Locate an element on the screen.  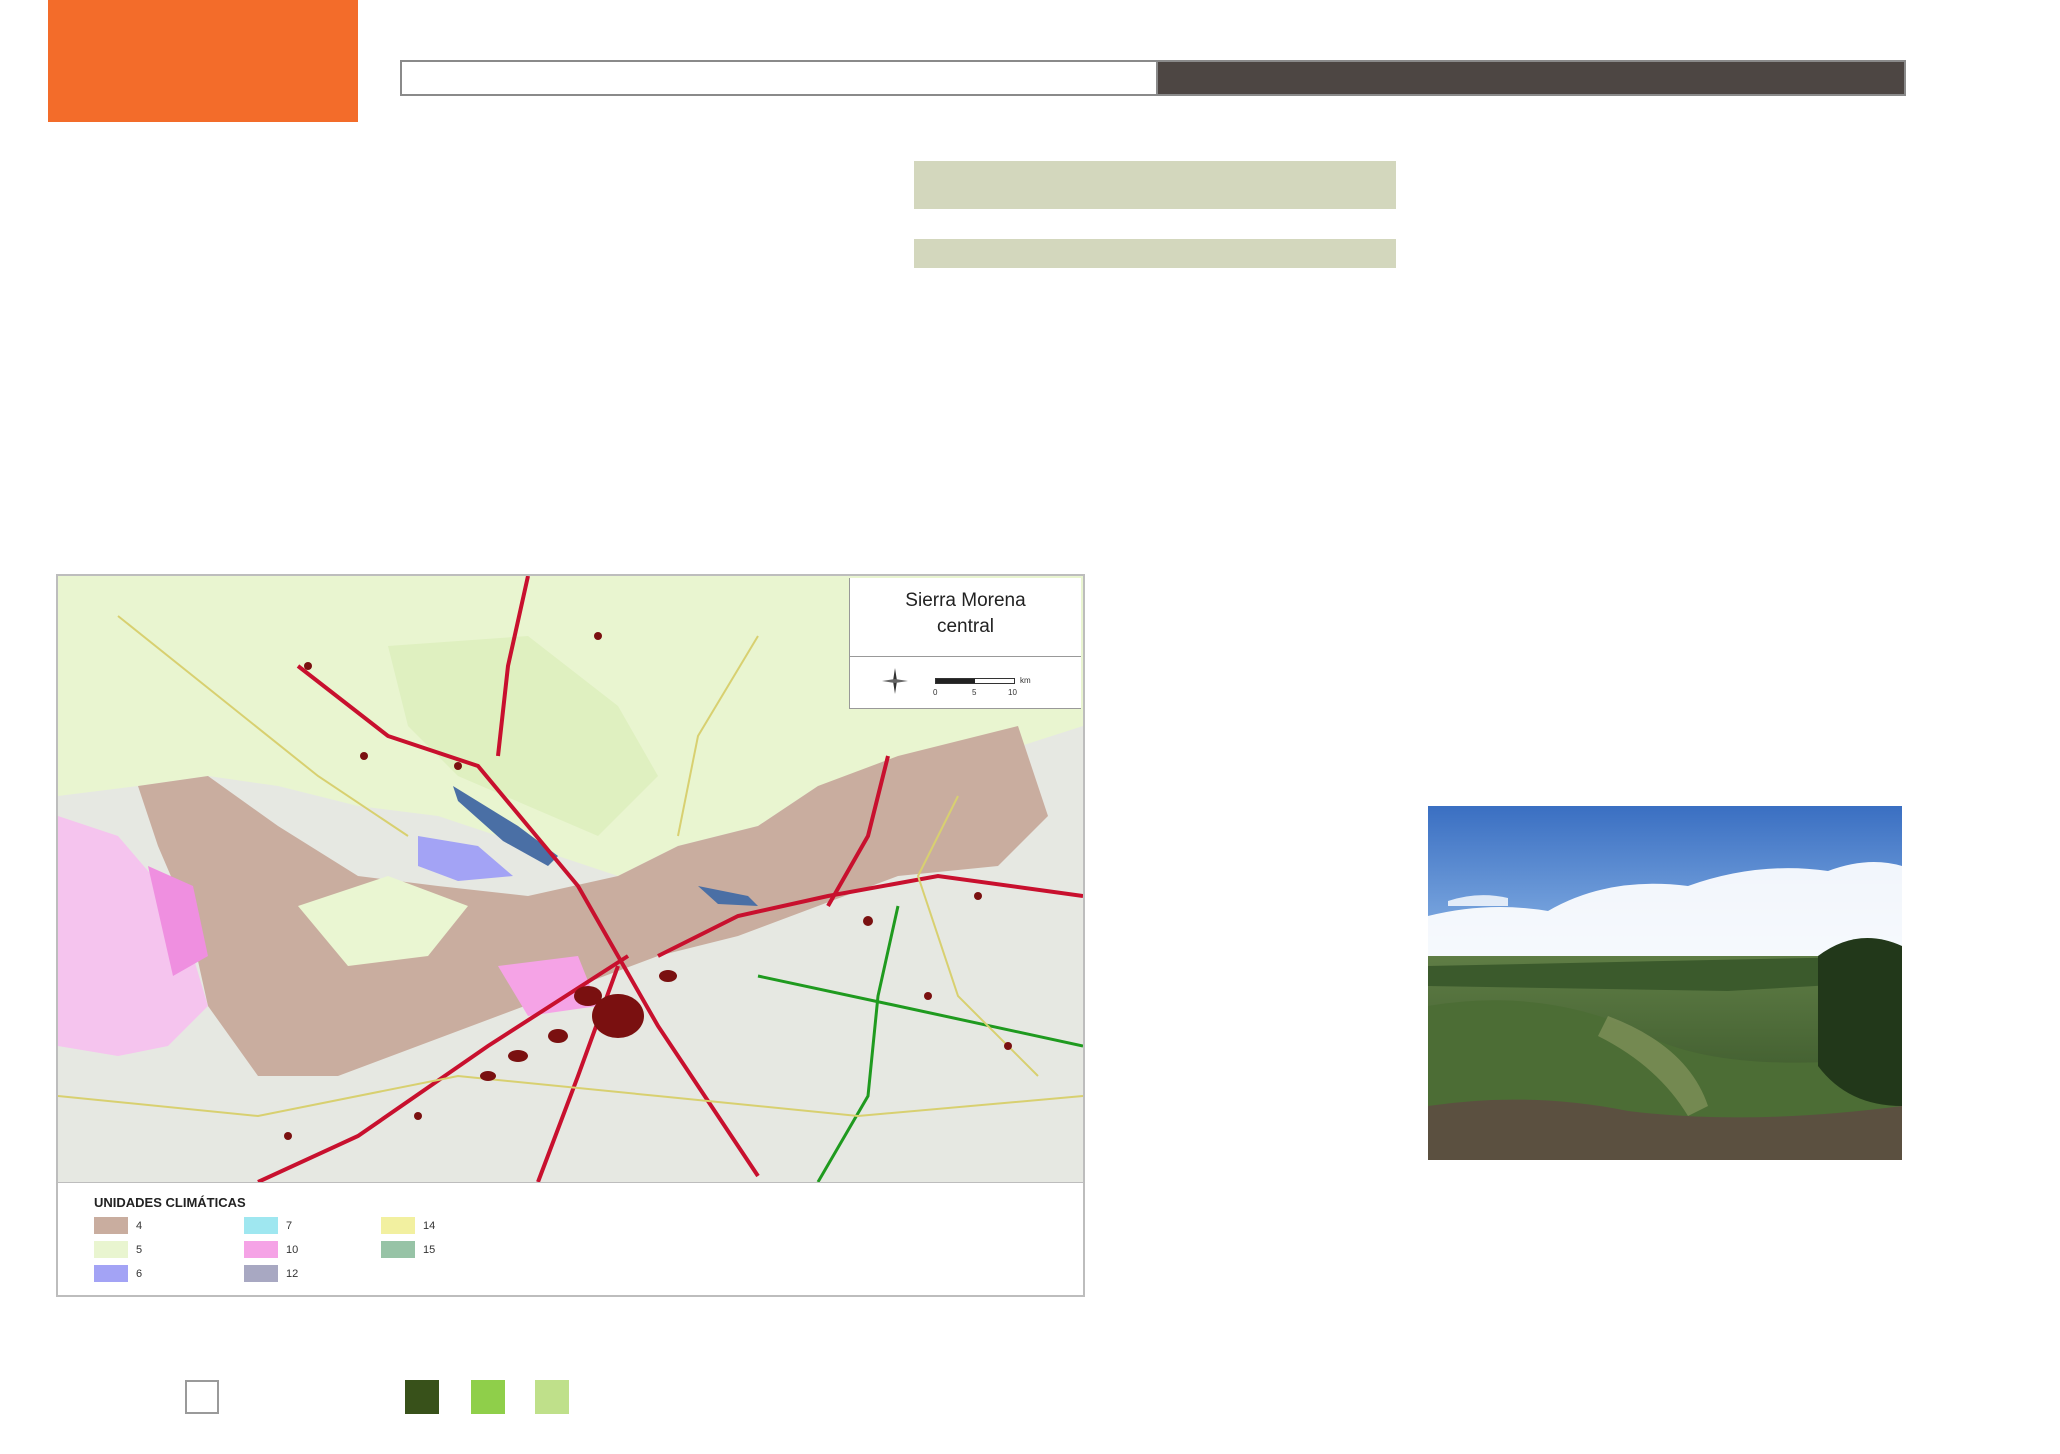
legend-label: 6 is located at coordinates (139, 1273).